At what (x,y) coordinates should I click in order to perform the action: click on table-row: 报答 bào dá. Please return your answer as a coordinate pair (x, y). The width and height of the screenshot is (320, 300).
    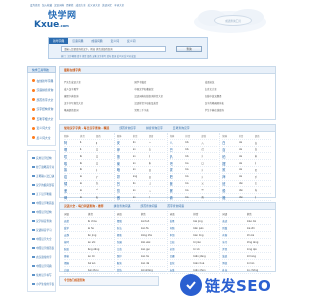
    Looking at the image, I should click on (140, 263).